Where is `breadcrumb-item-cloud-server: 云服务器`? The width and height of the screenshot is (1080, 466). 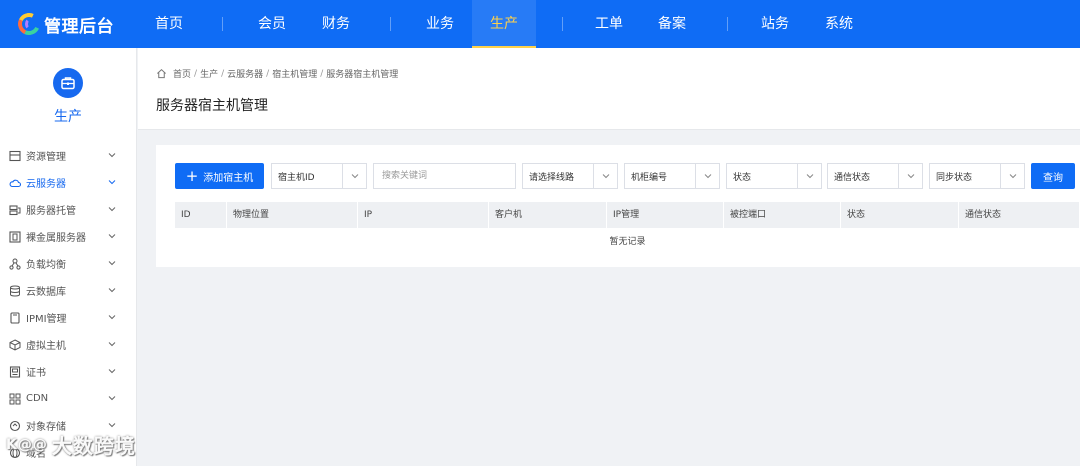 breadcrumb-item-cloud-server: 云服务器 is located at coordinates (245, 73).